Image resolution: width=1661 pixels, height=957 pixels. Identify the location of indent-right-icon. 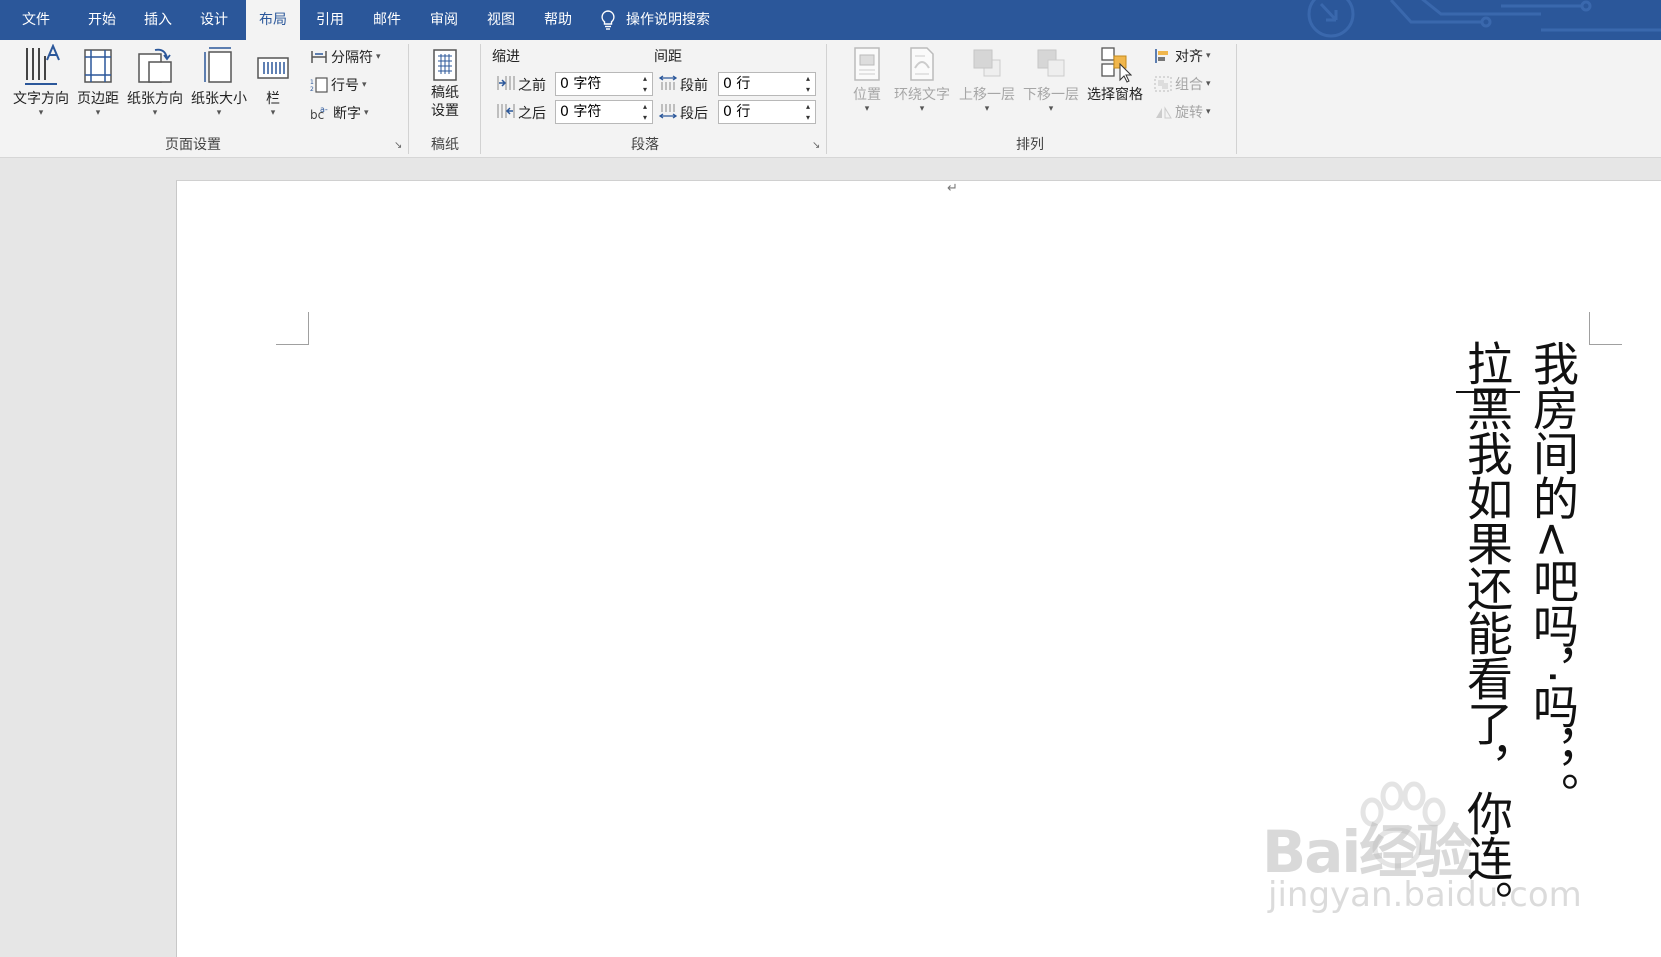
(506, 111).